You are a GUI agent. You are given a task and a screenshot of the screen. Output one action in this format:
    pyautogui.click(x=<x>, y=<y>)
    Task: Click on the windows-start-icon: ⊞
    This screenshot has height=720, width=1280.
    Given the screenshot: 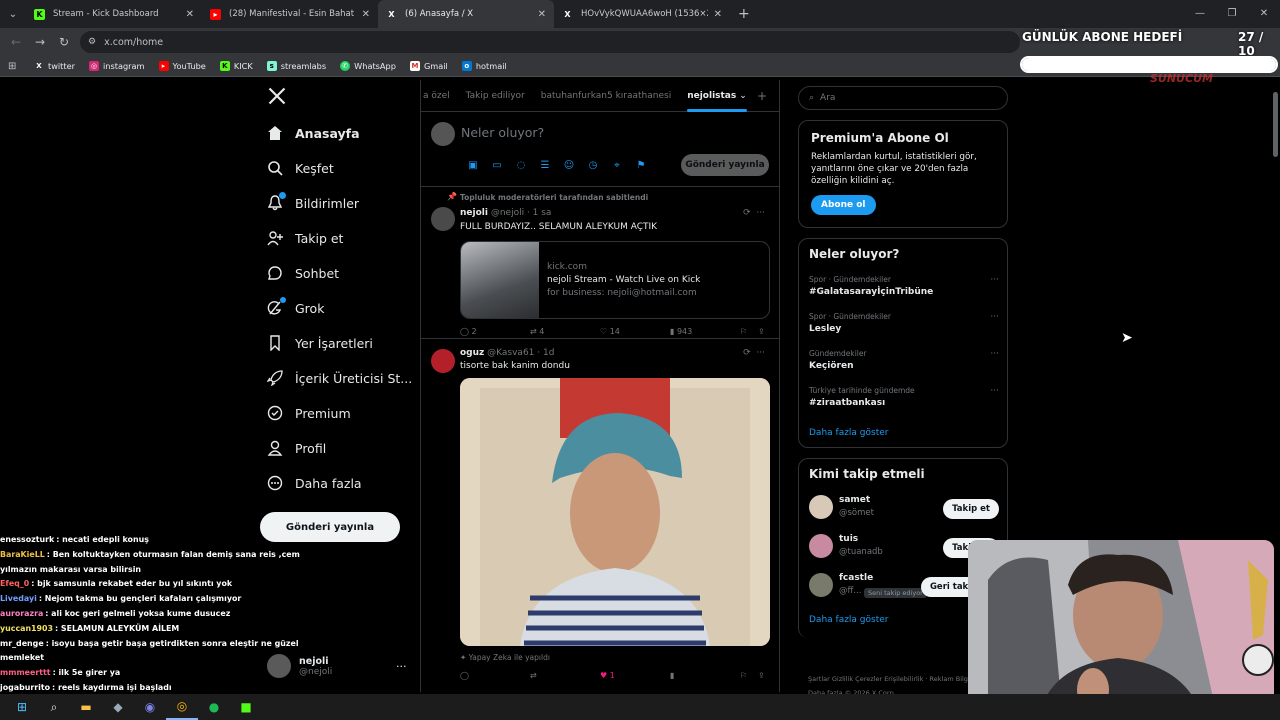 What is the action you would take?
    pyautogui.click(x=22, y=707)
    